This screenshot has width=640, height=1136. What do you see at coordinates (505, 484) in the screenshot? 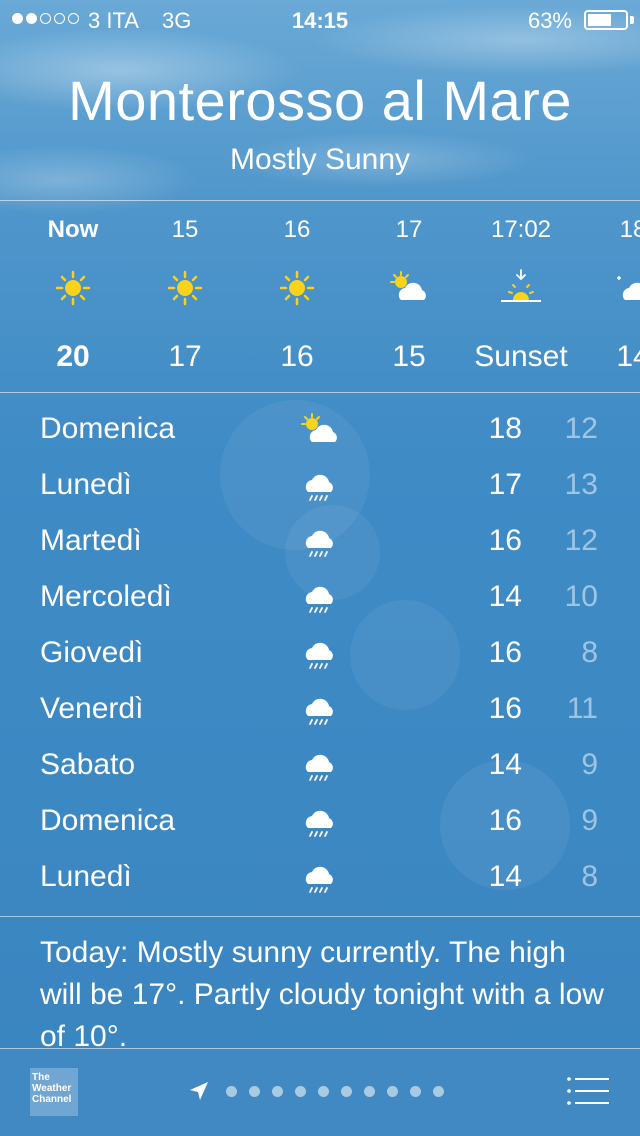
I see `day-high: 17` at bounding box center [505, 484].